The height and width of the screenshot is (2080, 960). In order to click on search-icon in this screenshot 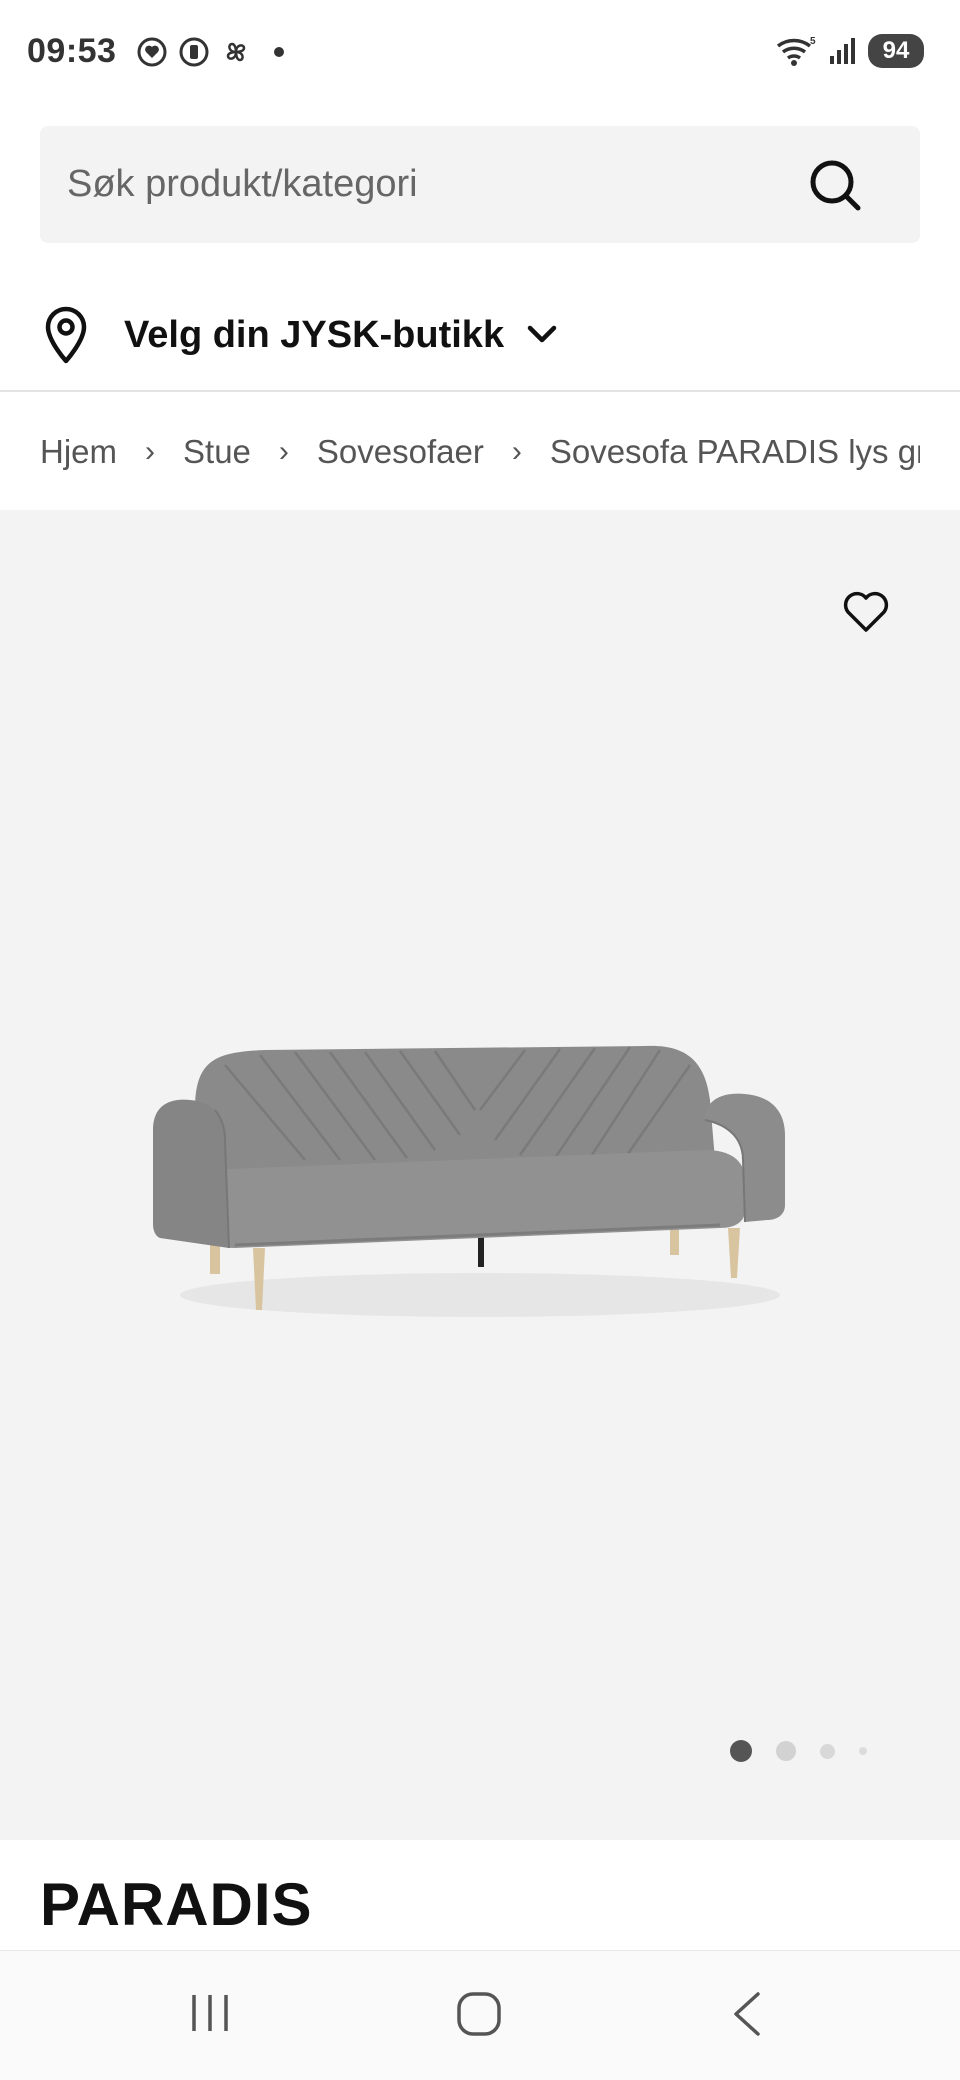, I will do `click(835, 185)`.